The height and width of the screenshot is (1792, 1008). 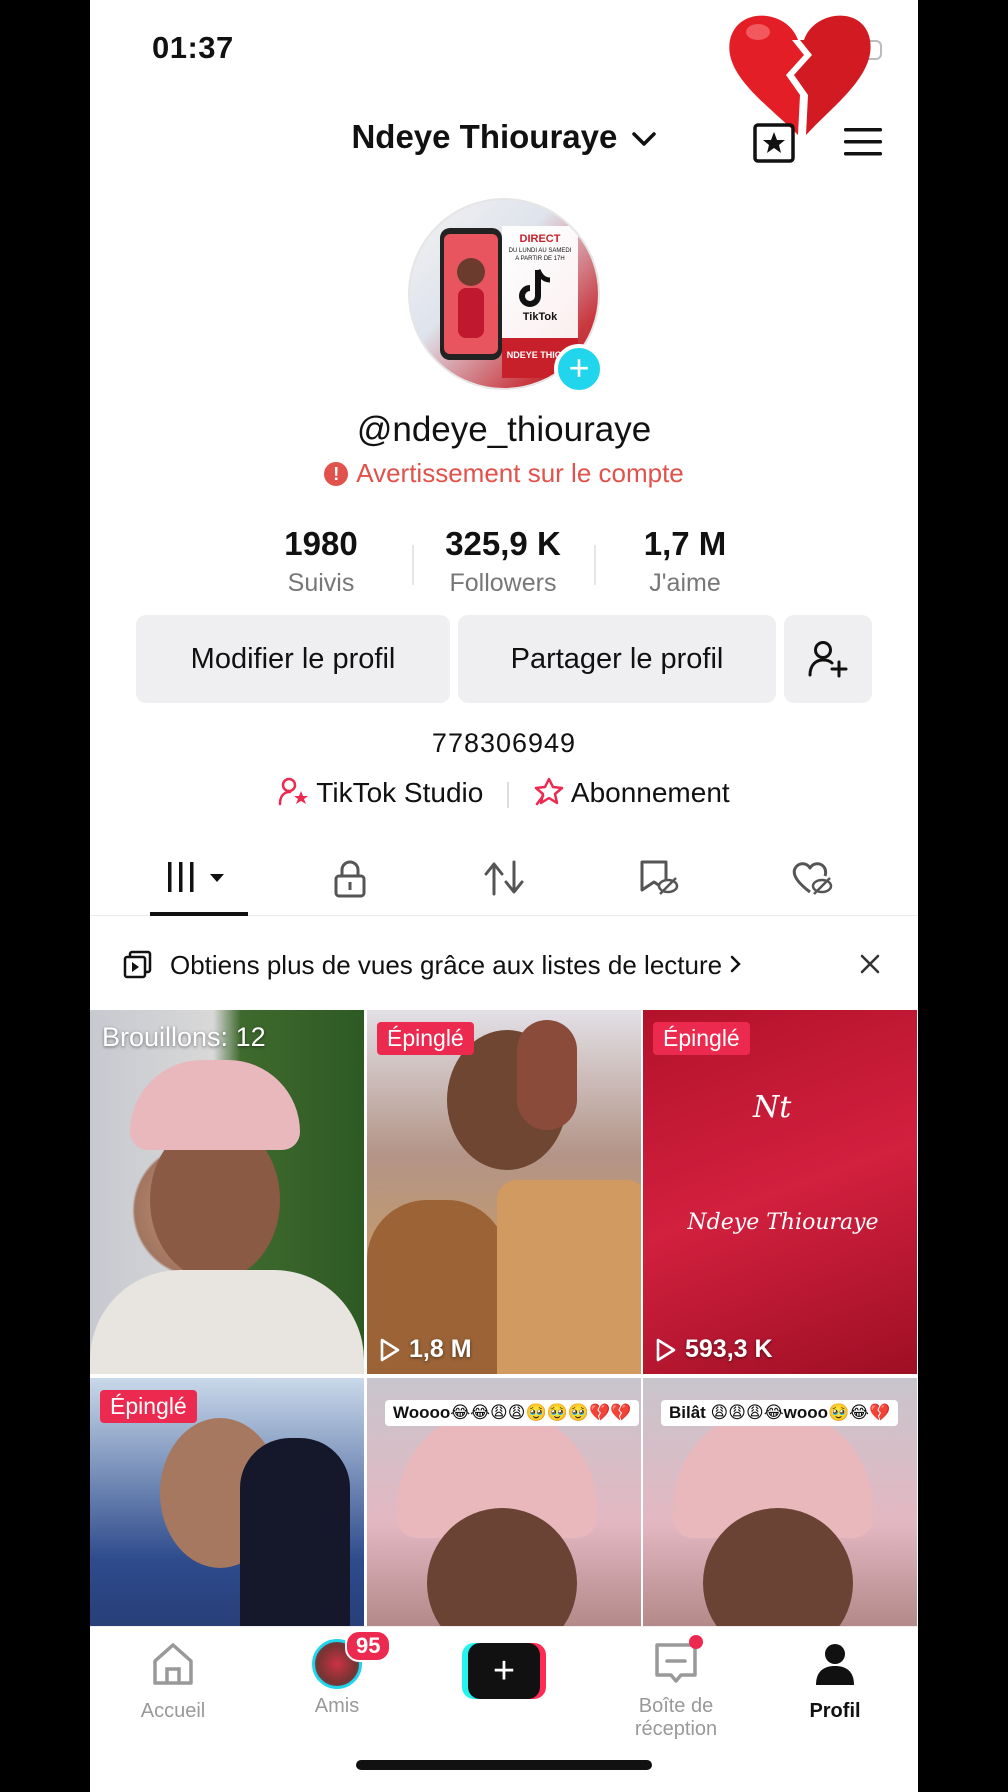 What do you see at coordinates (540, 239) in the screenshot?
I see `avatar-direct-text: DIRECT` at bounding box center [540, 239].